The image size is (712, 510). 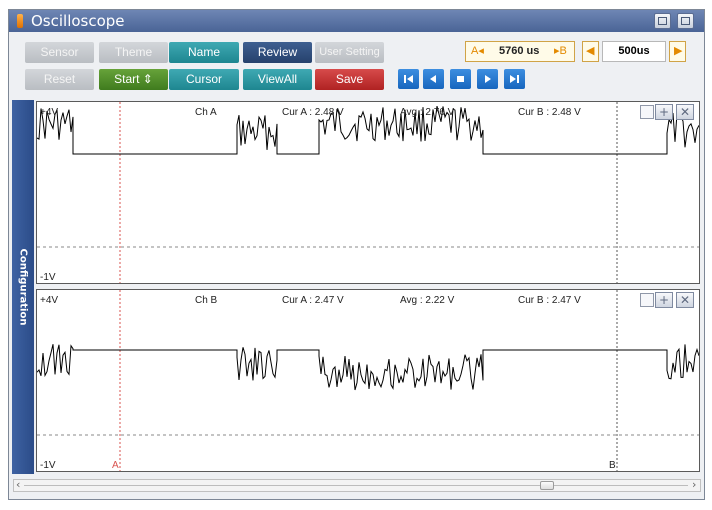 I want to click on timebase-decrease-button: ◀, so click(x=590, y=51).